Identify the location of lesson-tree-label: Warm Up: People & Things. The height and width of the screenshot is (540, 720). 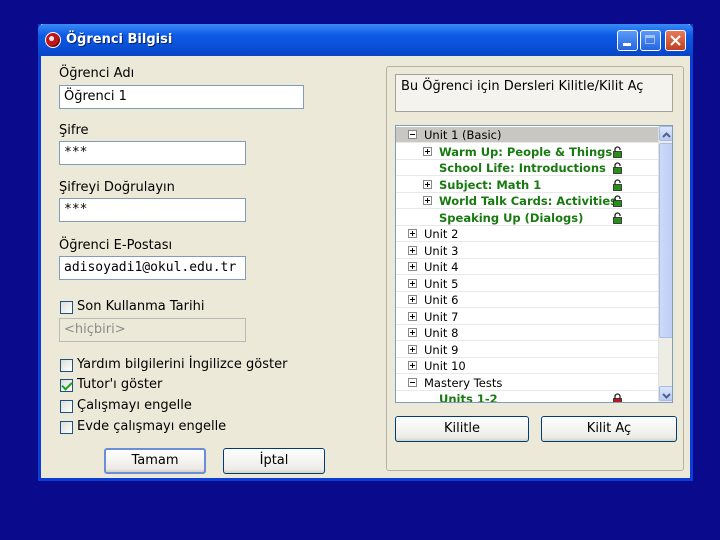
(526, 151).